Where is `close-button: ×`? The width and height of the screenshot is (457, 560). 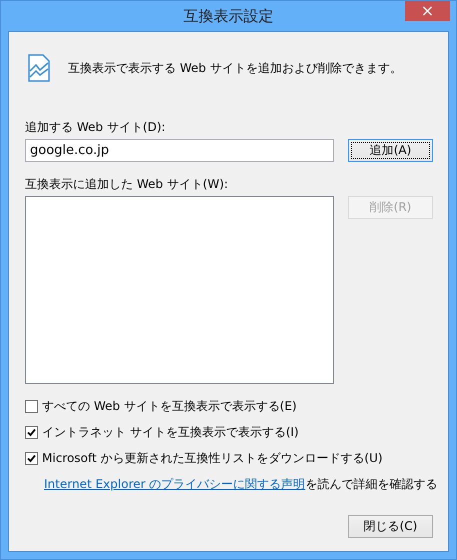
close-button: × is located at coordinates (427, 11).